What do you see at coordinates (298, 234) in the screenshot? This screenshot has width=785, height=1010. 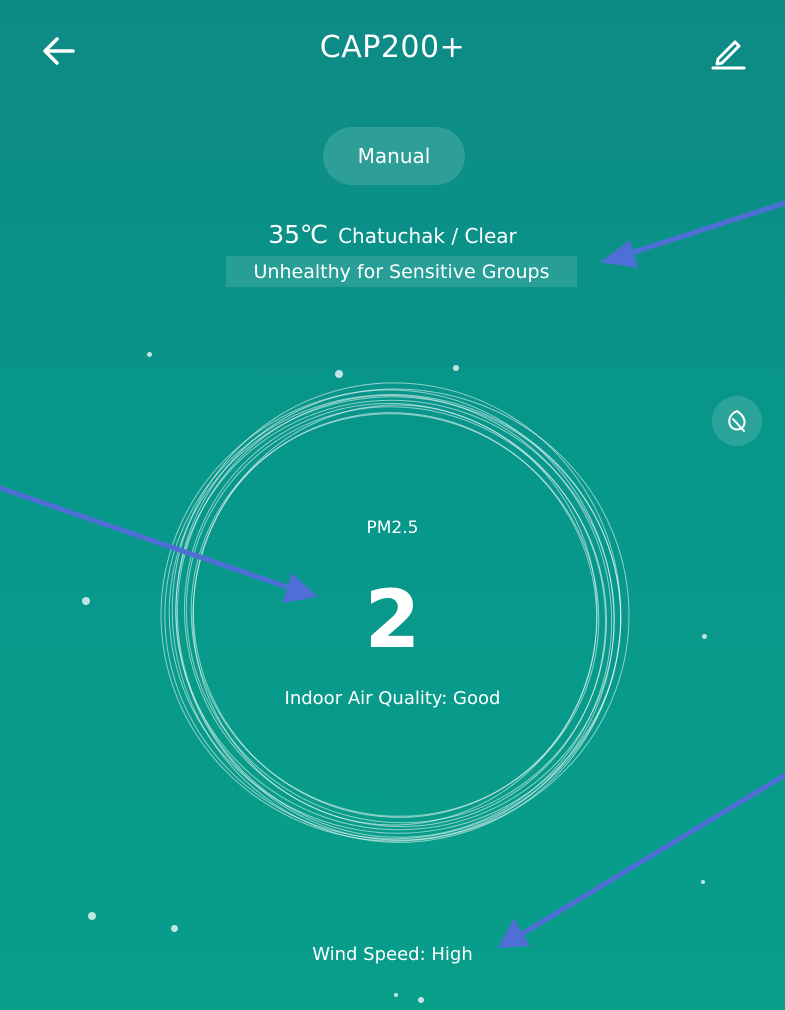 I see `outdoor-temperature: 35℃` at bounding box center [298, 234].